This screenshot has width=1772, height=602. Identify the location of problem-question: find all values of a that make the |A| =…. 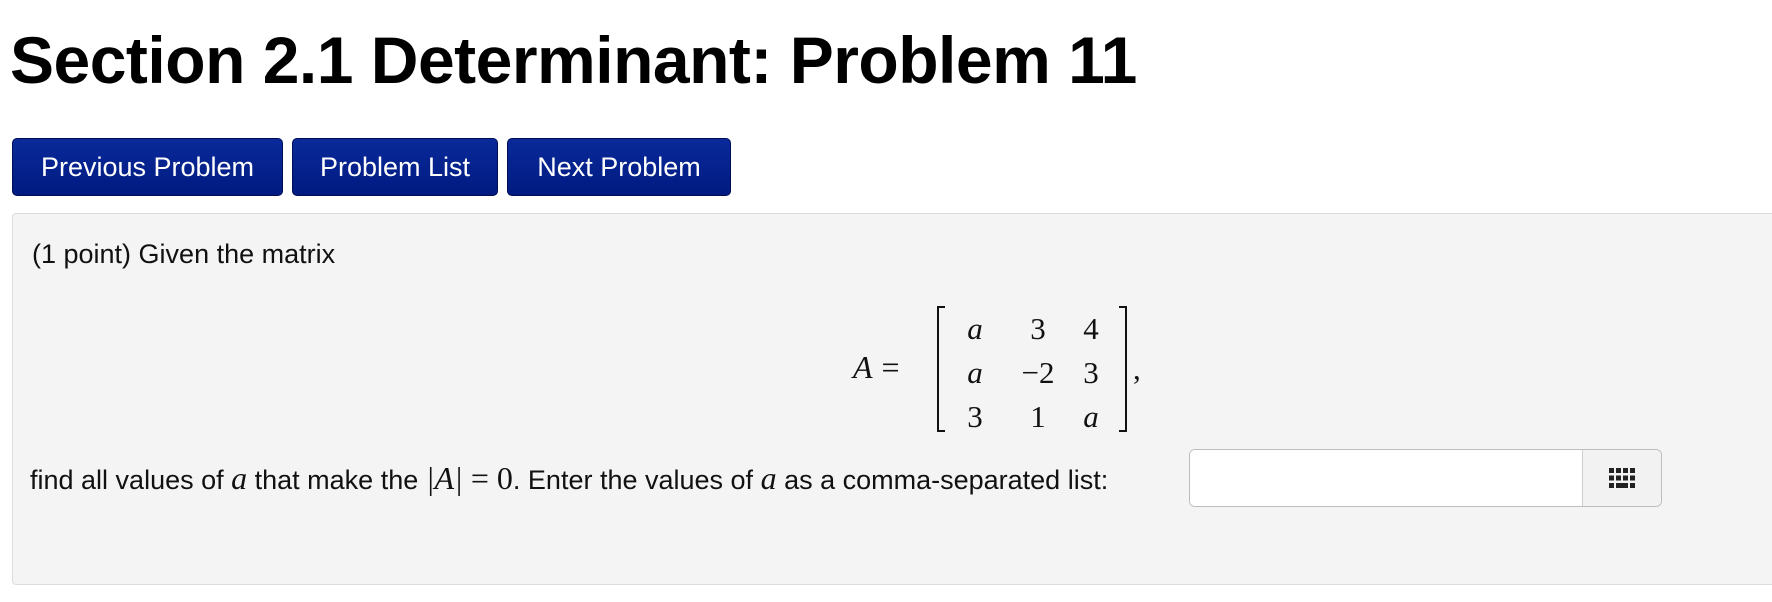
(569, 479).